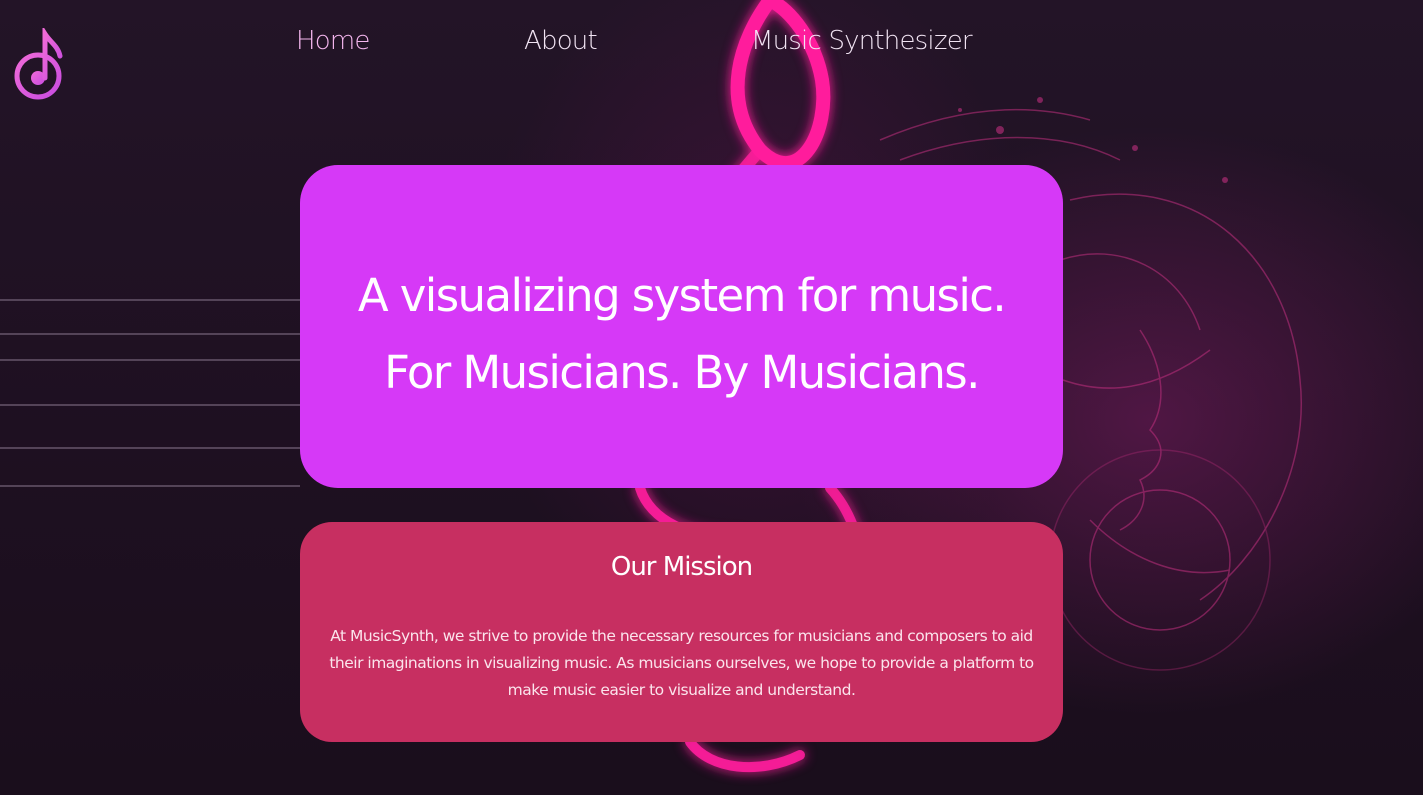 The image size is (1423, 795). I want to click on hero-subtagline: For Musicians. By Musicians., so click(682, 372).